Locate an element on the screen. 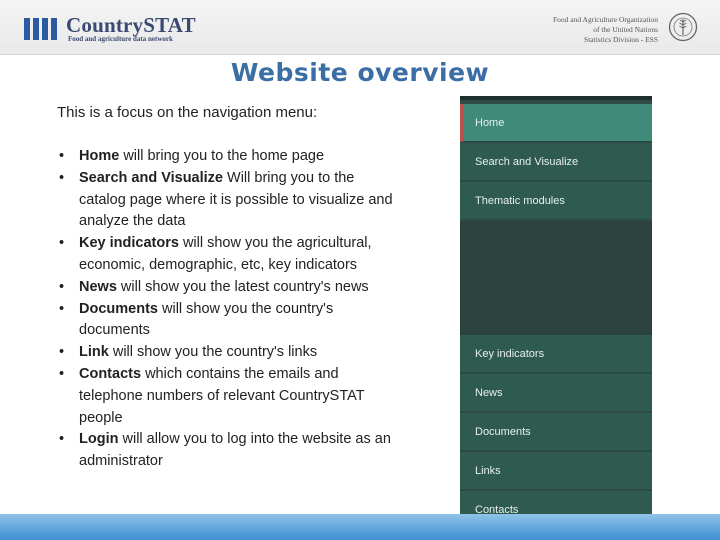 The width and height of the screenshot is (720, 540). bullet-term: News is located at coordinates (98, 286).